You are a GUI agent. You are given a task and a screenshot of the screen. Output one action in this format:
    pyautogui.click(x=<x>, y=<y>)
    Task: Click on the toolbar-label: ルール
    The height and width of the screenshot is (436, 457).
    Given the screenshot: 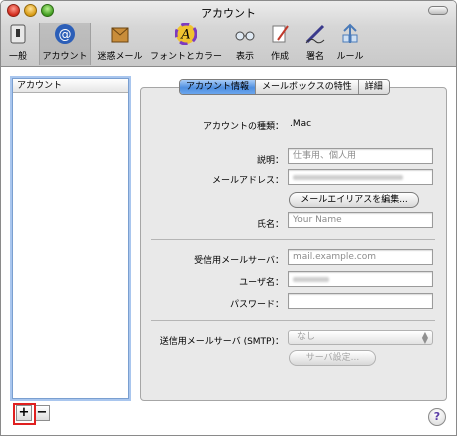 What is the action you would take?
    pyautogui.click(x=350, y=57)
    